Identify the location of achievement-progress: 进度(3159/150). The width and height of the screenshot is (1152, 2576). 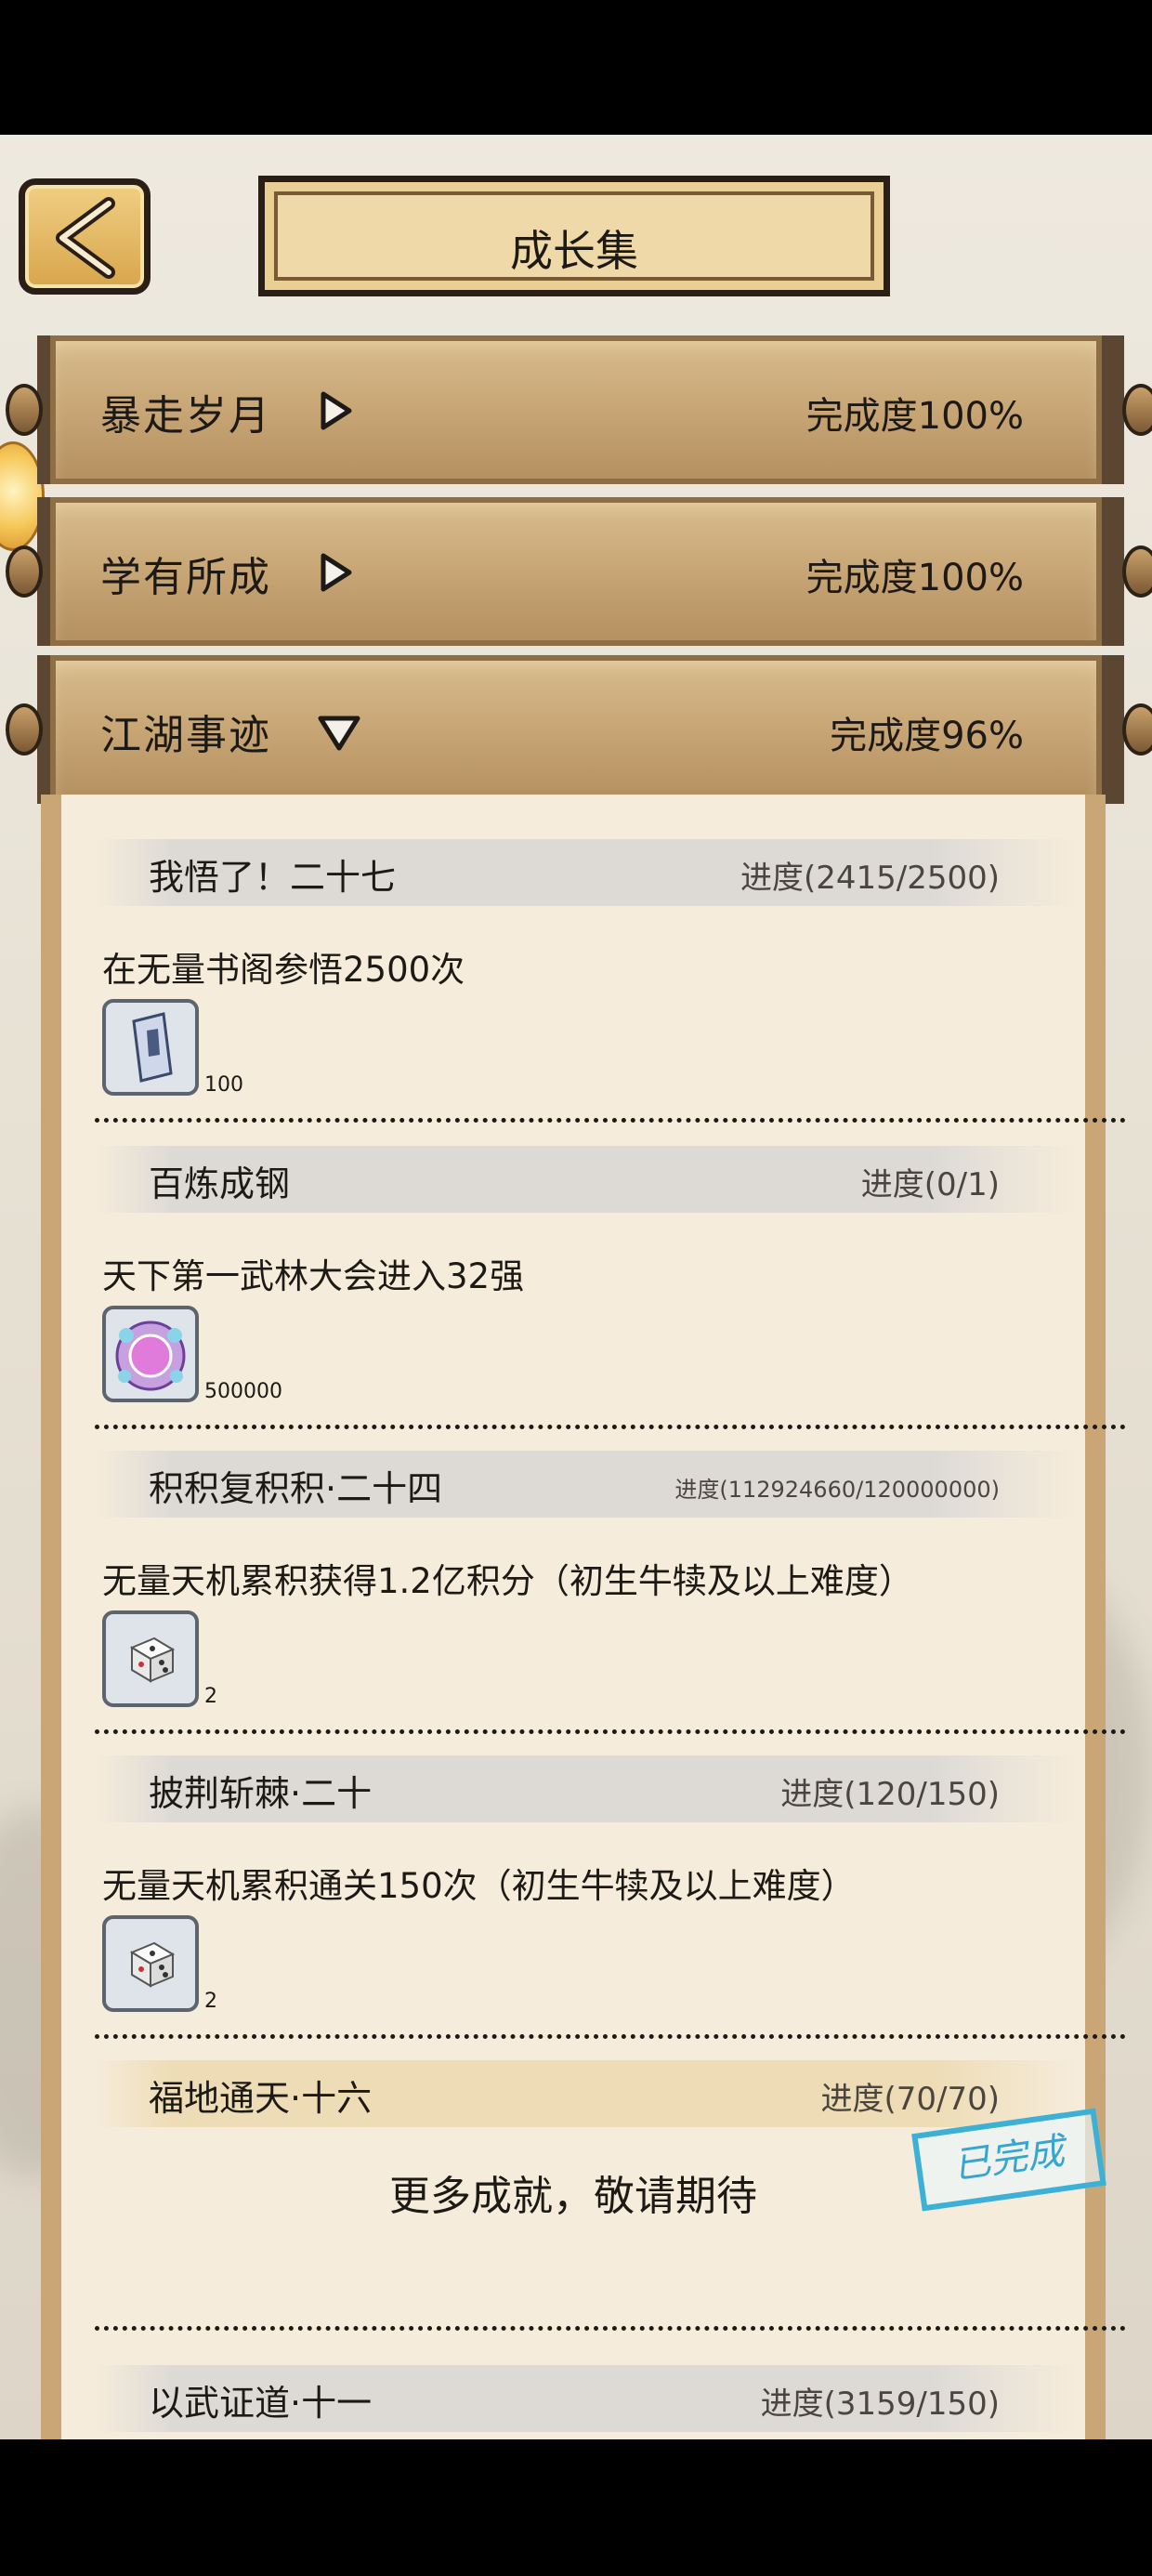
(880, 2404).